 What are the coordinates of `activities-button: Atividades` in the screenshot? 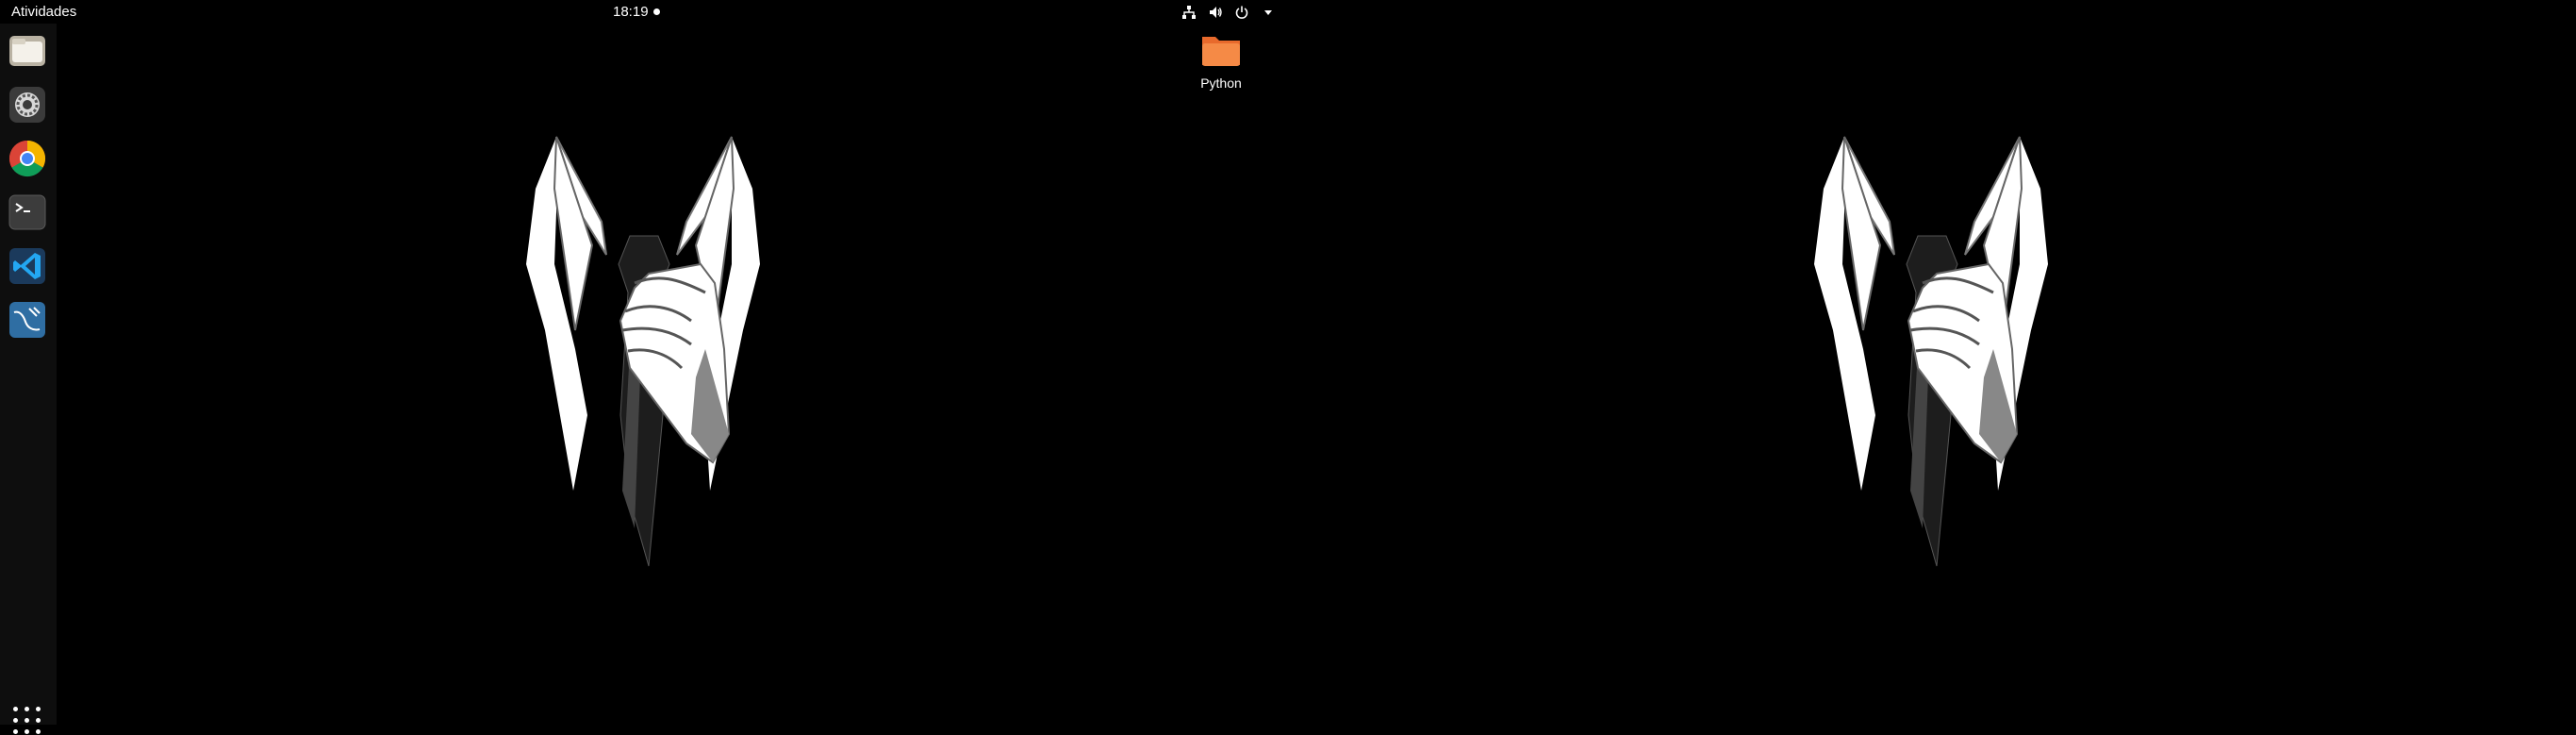 It's located at (43, 12).